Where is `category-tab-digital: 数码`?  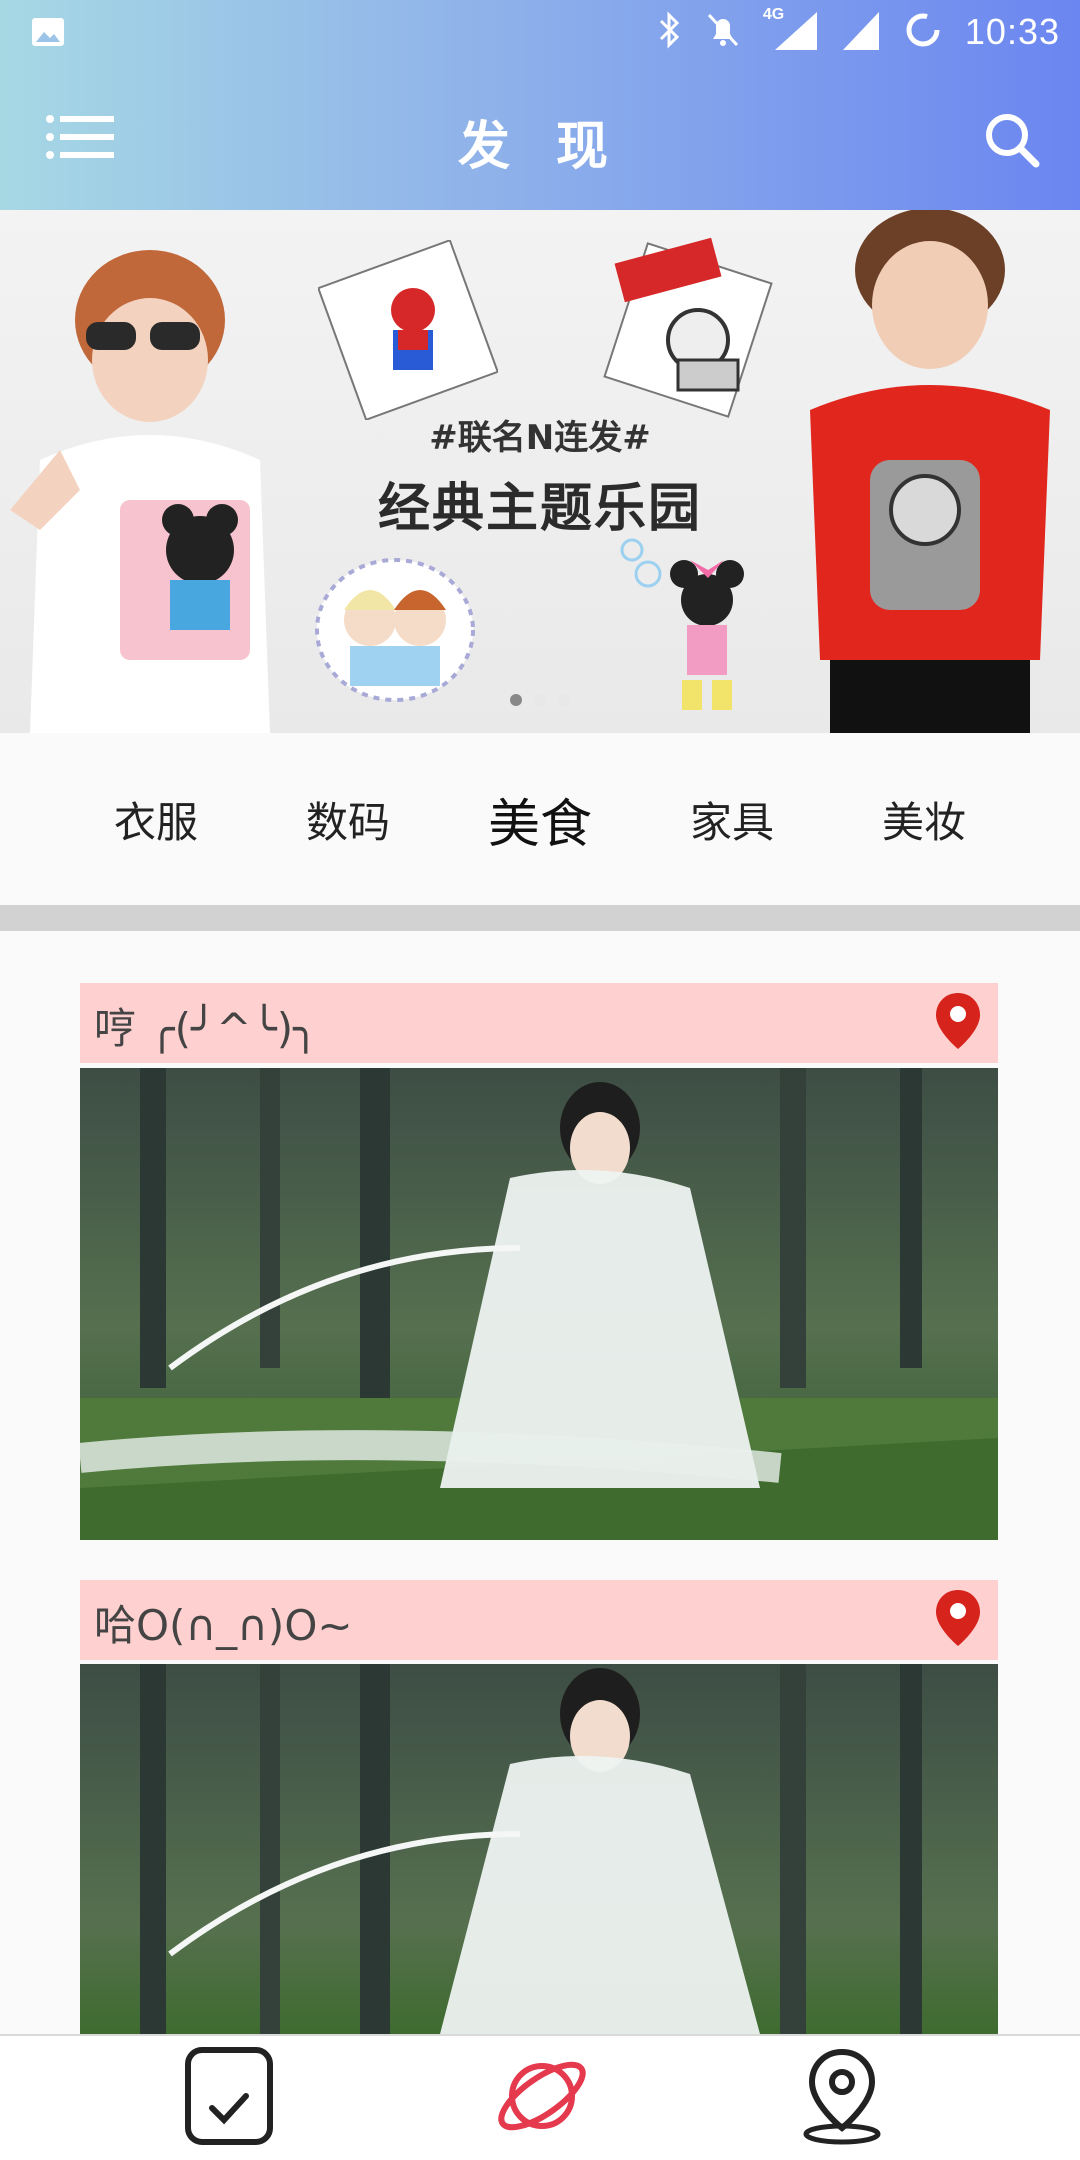
category-tab-digital: 数码 is located at coordinates (348, 819).